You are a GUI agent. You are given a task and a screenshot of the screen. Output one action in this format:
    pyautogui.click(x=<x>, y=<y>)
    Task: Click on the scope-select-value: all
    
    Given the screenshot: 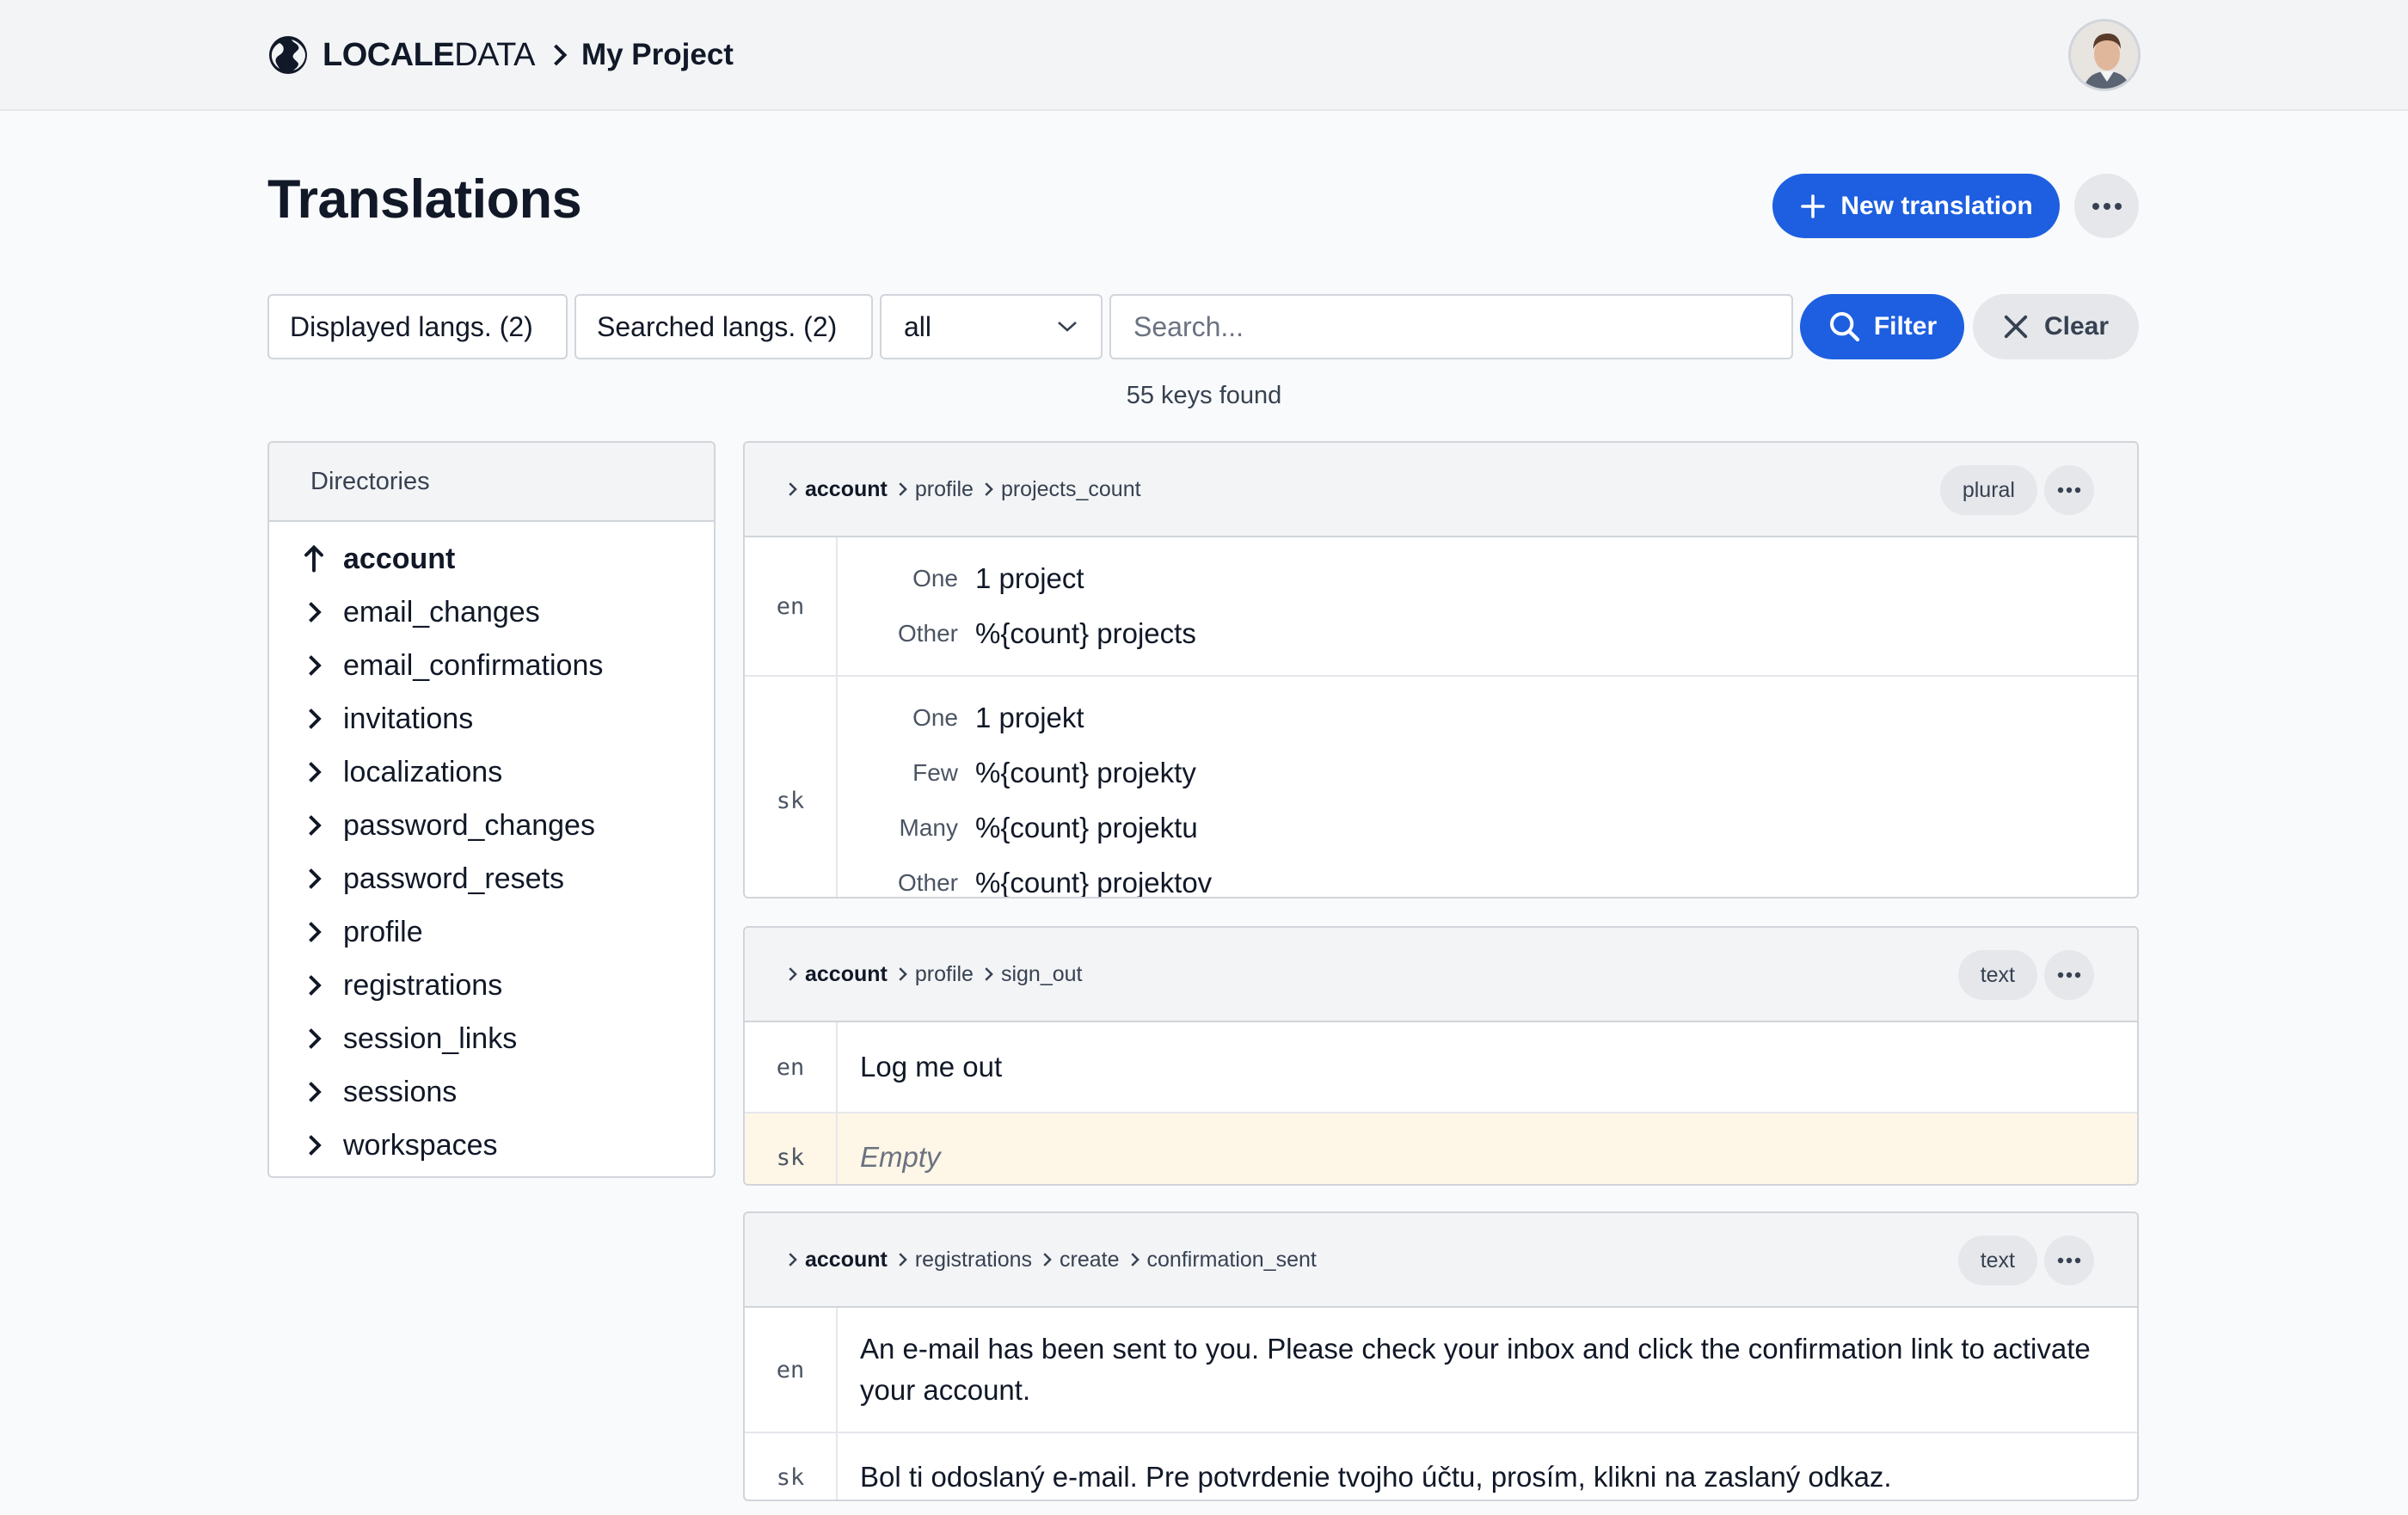 What is the action you would take?
    pyautogui.click(x=918, y=326)
    